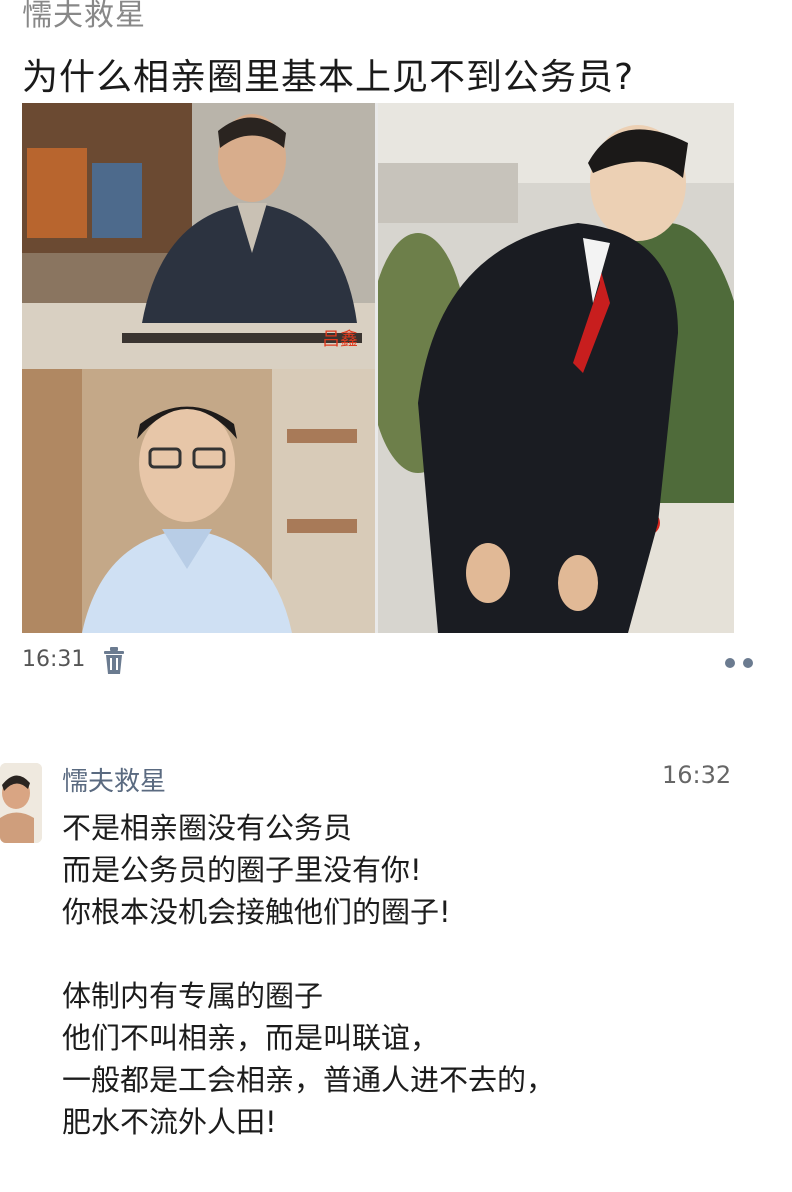 The width and height of the screenshot is (792, 1192). I want to click on post-meta-row: 16:31, so click(392, 663).